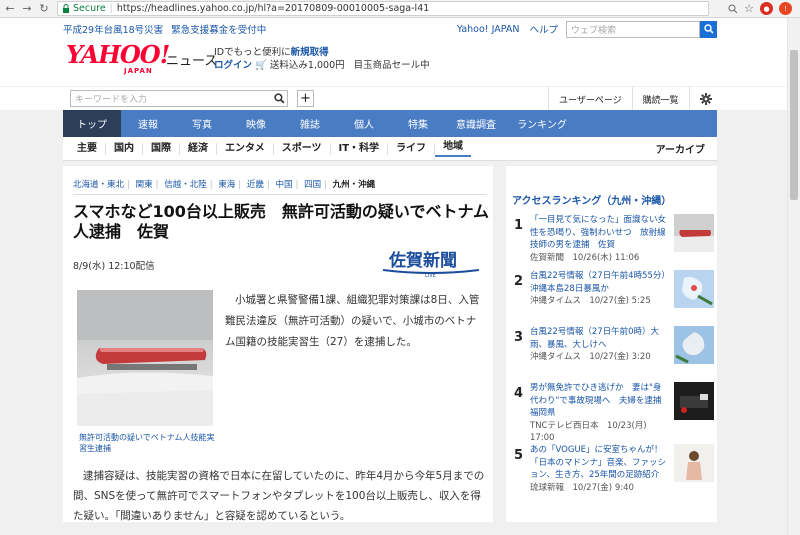  What do you see at coordinates (89, 8) in the screenshot?
I see `secure-label: Secure` at bounding box center [89, 8].